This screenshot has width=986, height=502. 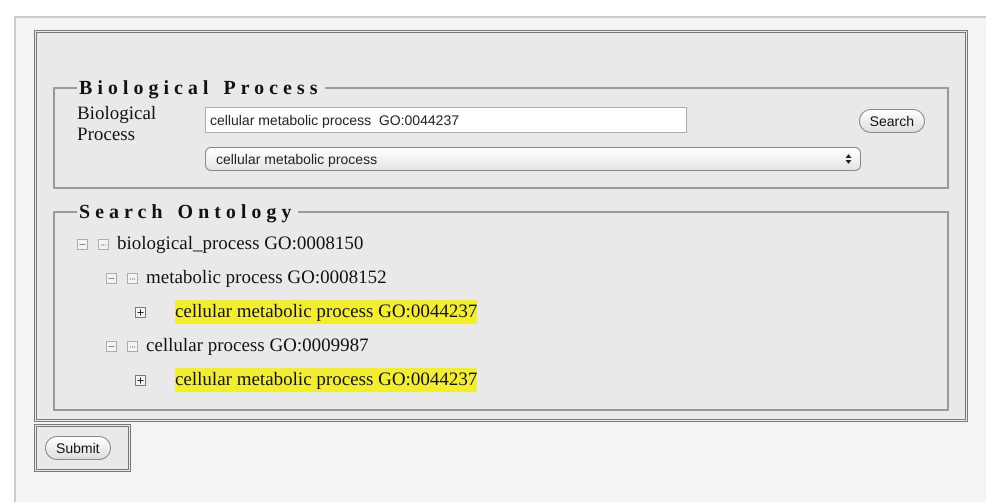 I want to click on search-field: cellular metabolic process GO:0044237, so click(x=446, y=120).